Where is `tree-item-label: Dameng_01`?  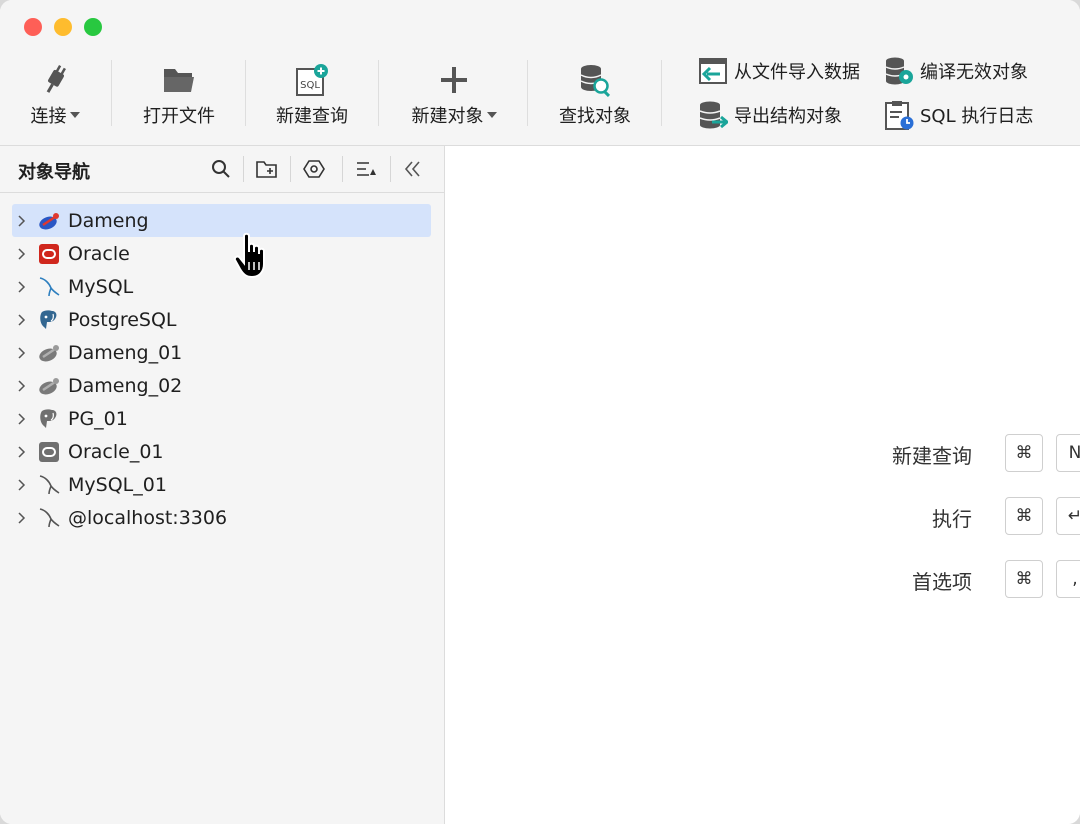 tree-item-label: Dameng_01 is located at coordinates (125, 352).